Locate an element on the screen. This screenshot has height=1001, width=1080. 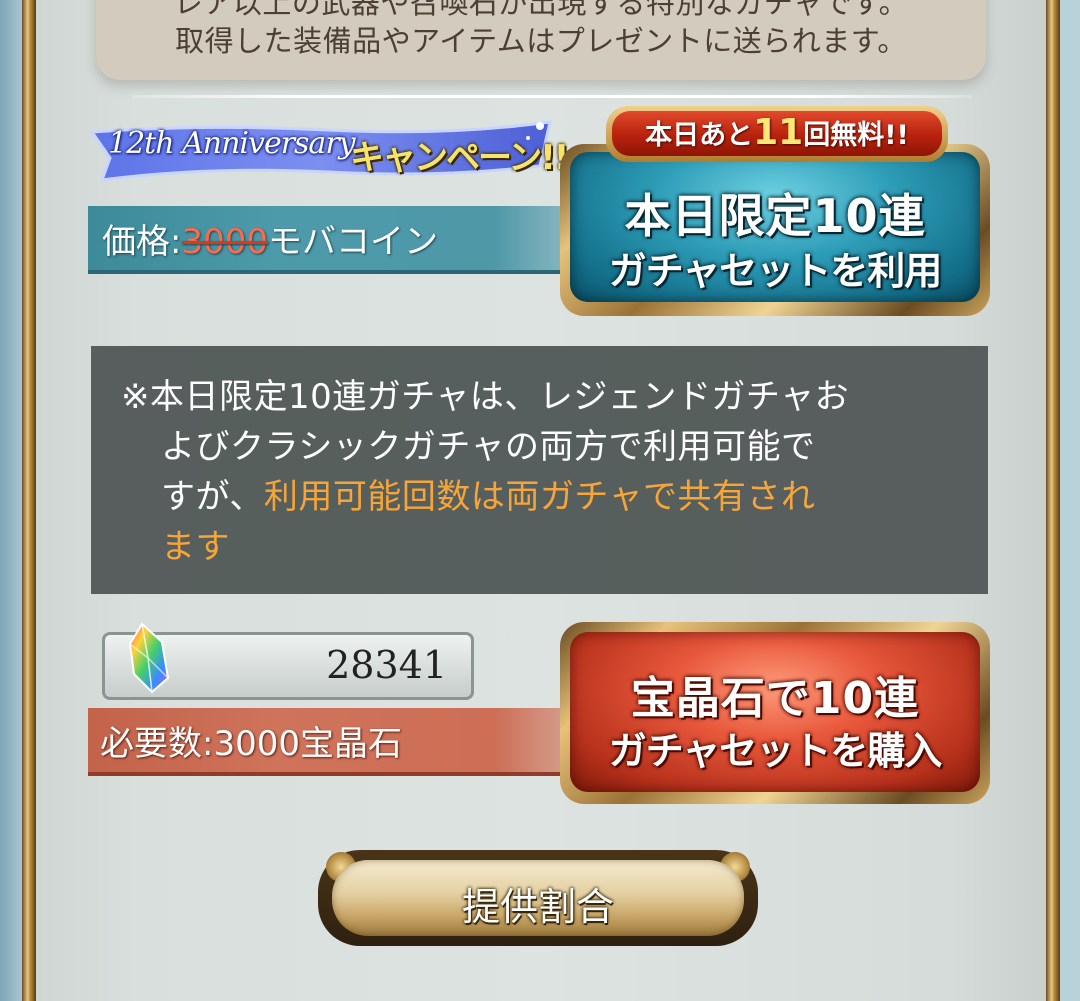
left-frame-border is located at coordinates (29, 500).